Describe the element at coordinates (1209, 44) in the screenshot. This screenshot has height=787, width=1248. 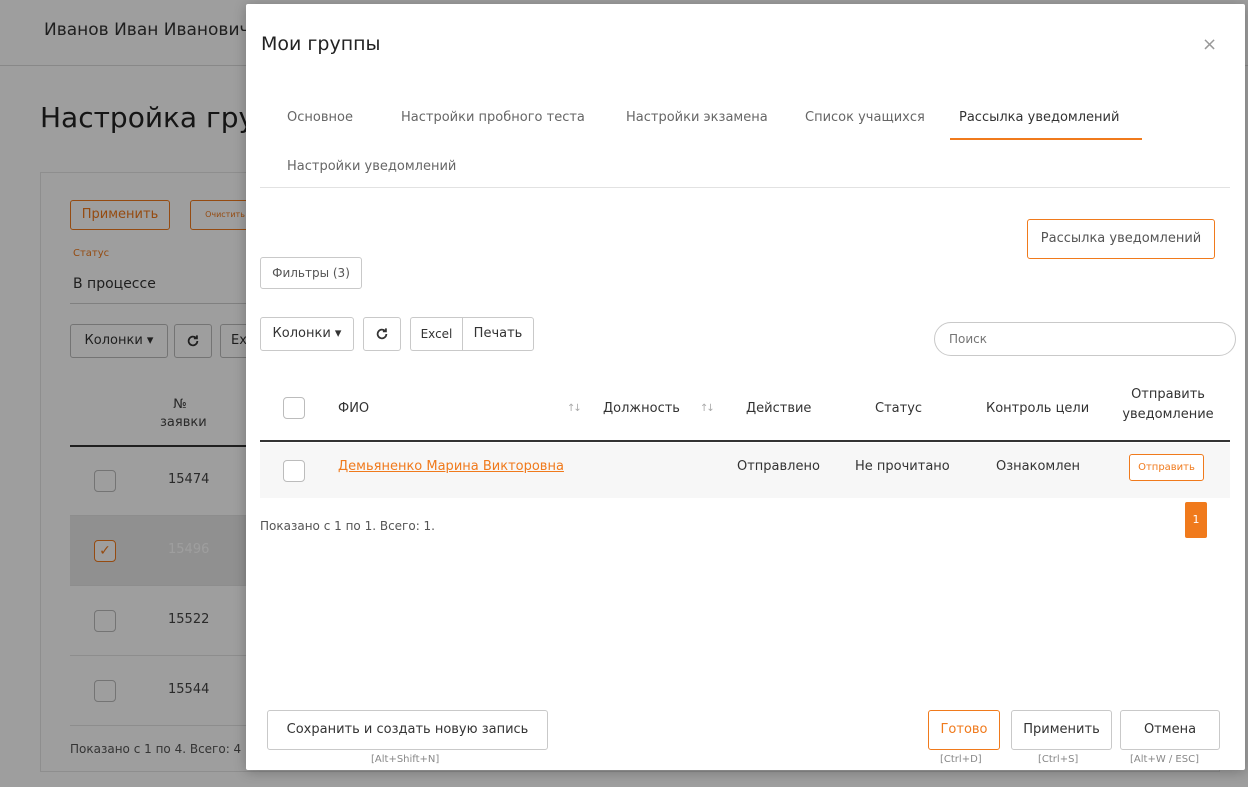
I see `close-icon: ×` at that location.